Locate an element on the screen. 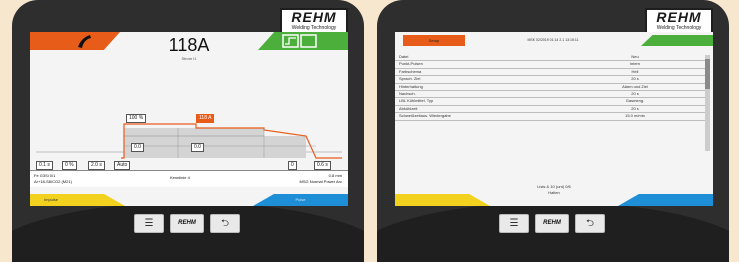 Image resolution: width=739 pixels, height=262 pixels. setting-name: Schweißzeitaus. Wiedergabe is located at coordinates (425, 116).